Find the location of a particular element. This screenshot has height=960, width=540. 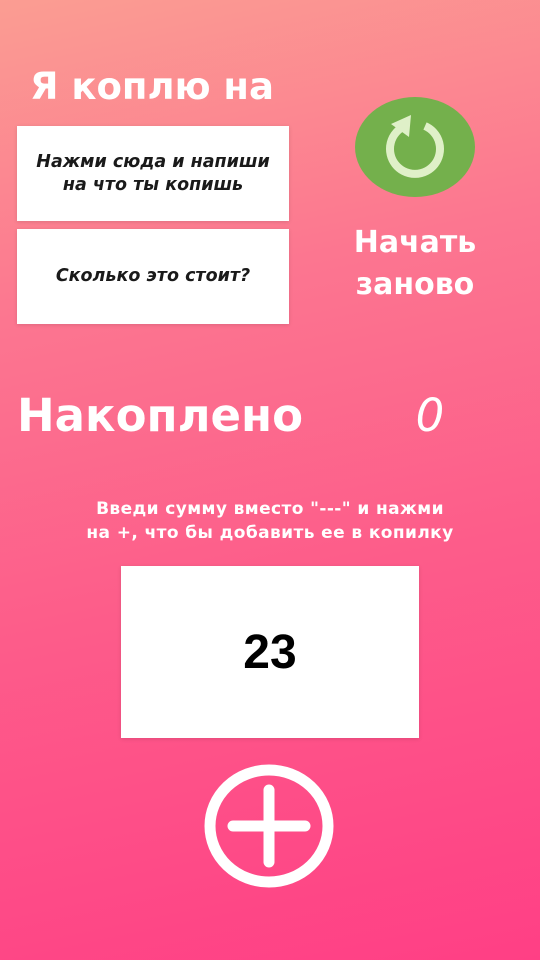

plus-circle-icon is located at coordinates (269, 826).